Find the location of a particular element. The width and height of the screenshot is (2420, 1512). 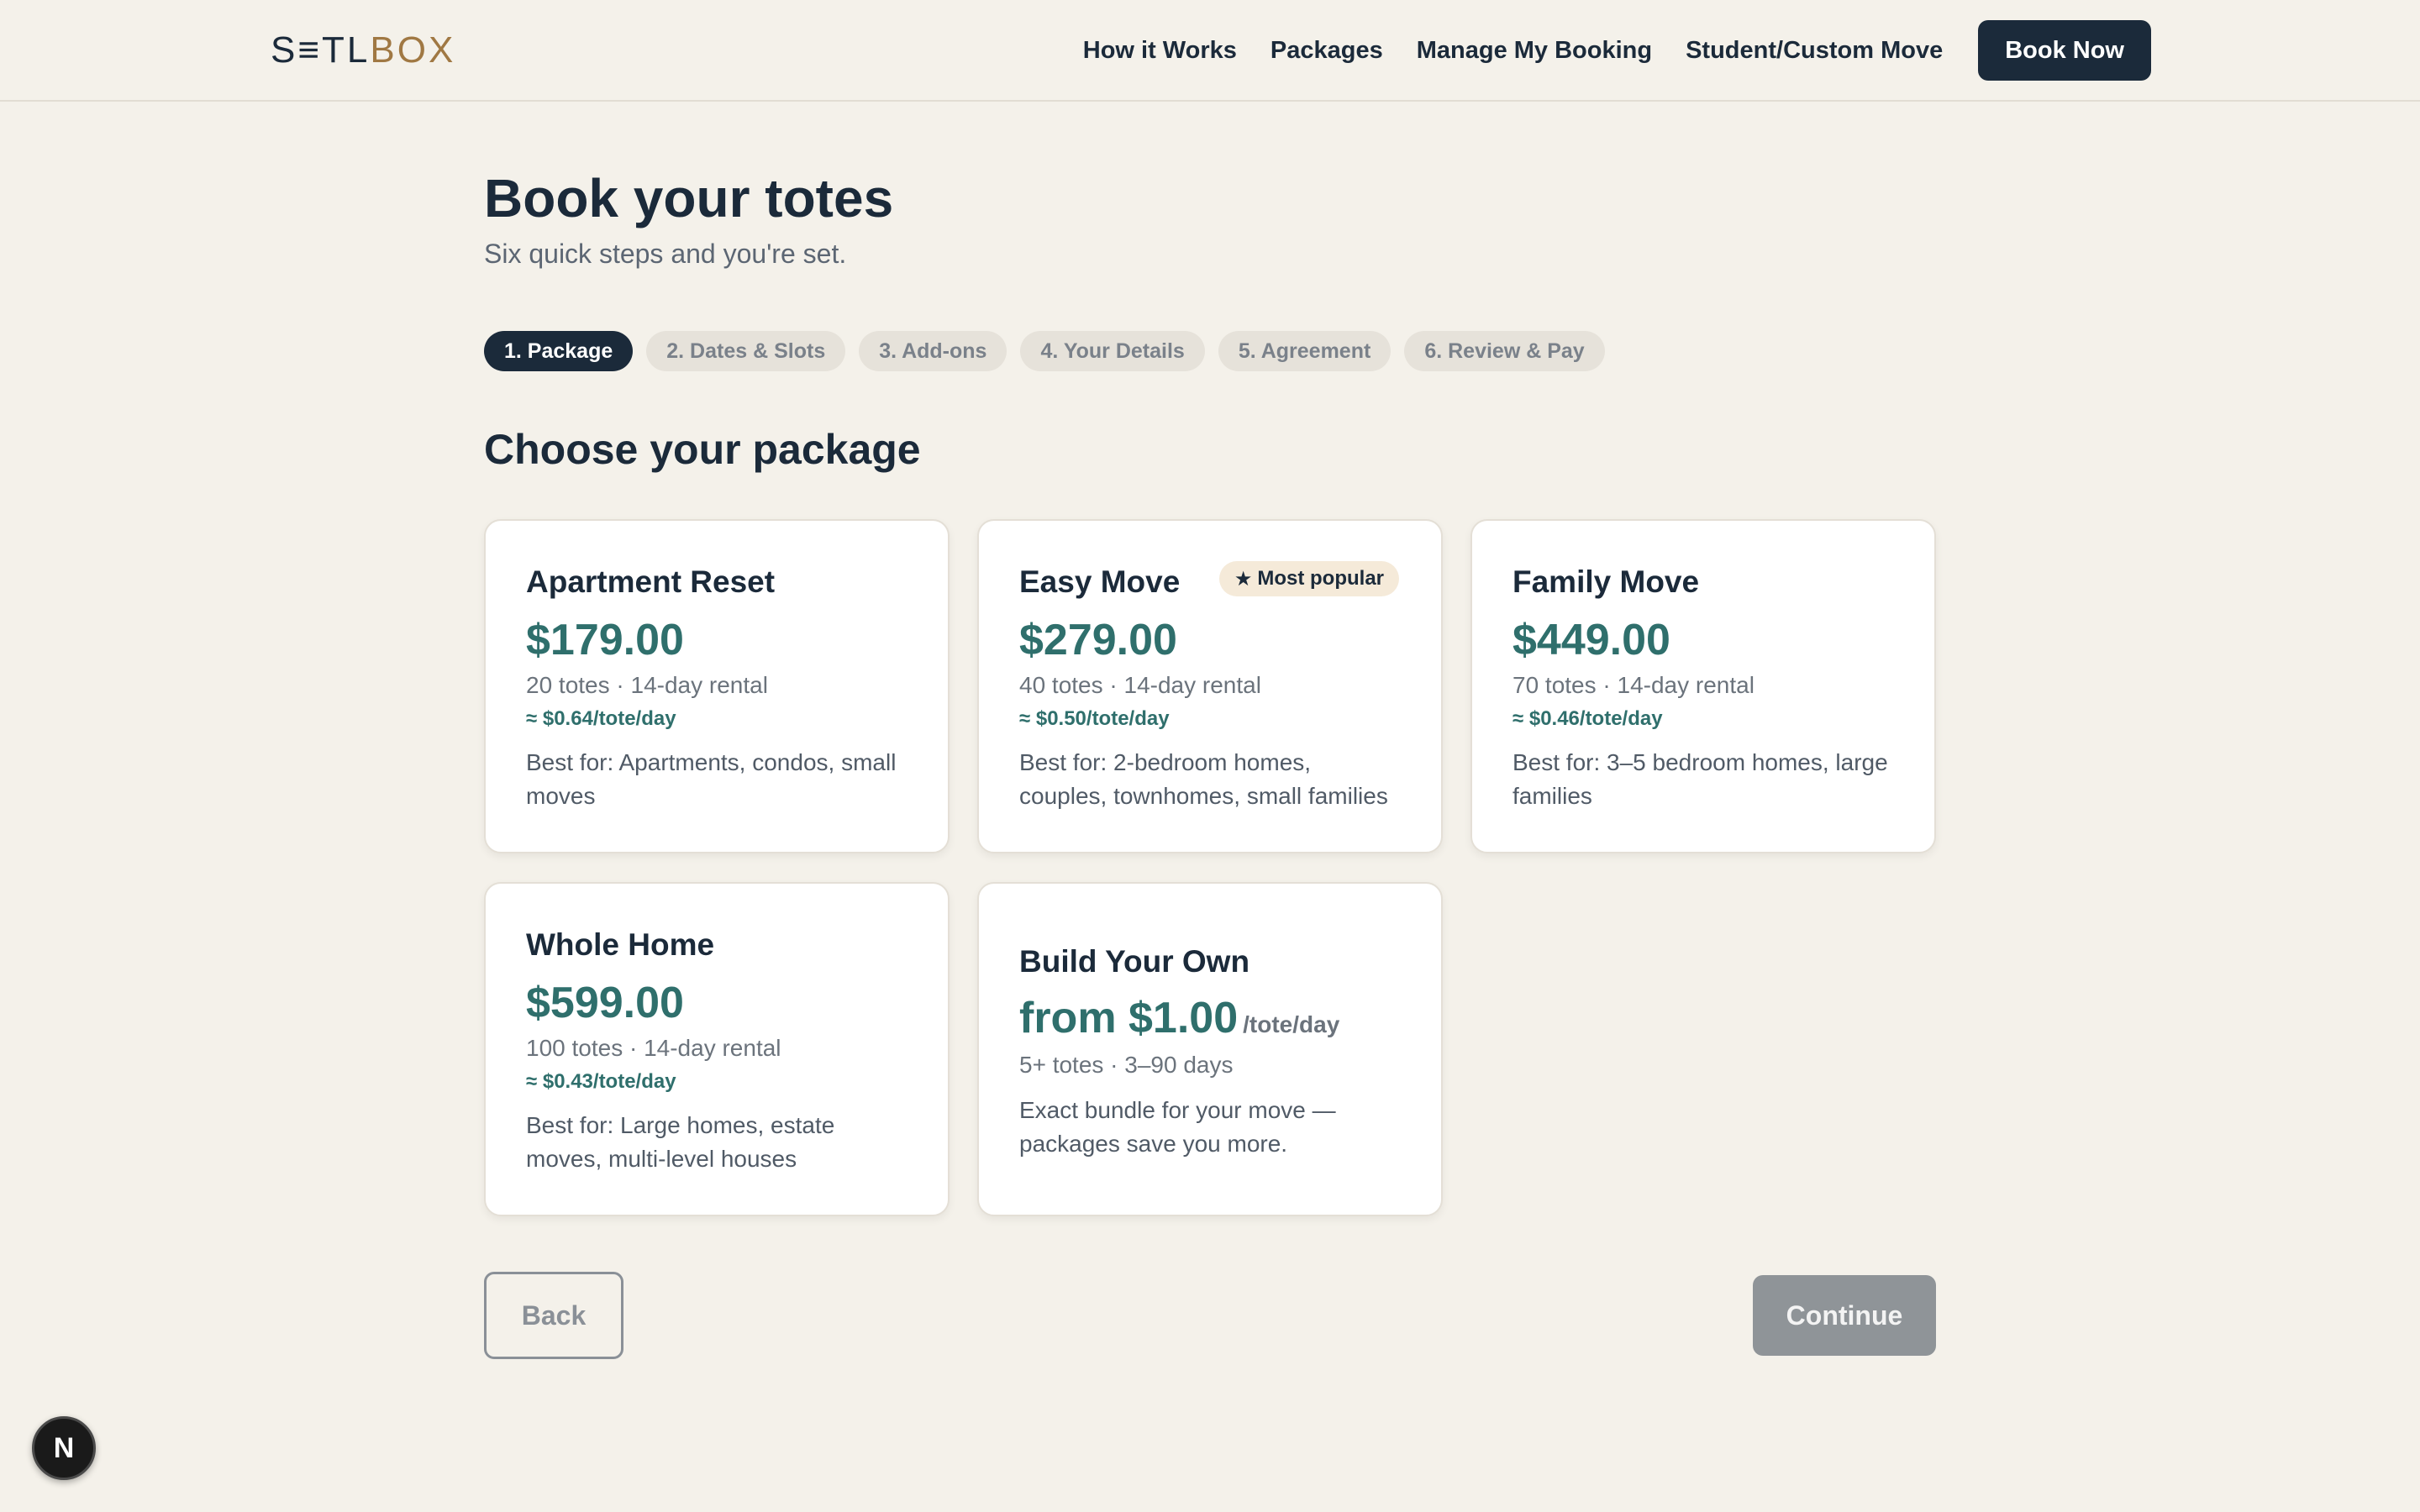

package-rate: ≈ $0.43/tote/day is located at coordinates (601, 1081).